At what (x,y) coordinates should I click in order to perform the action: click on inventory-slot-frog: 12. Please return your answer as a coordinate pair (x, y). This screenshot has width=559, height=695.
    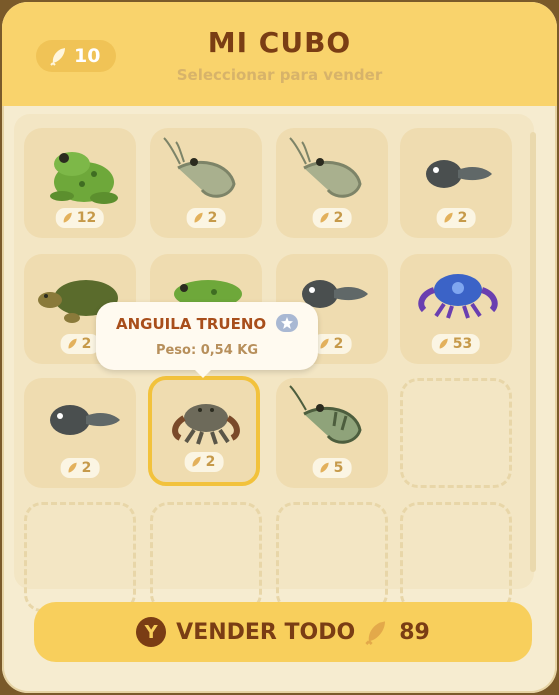
    Looking at the image, I should click on (80, 183).